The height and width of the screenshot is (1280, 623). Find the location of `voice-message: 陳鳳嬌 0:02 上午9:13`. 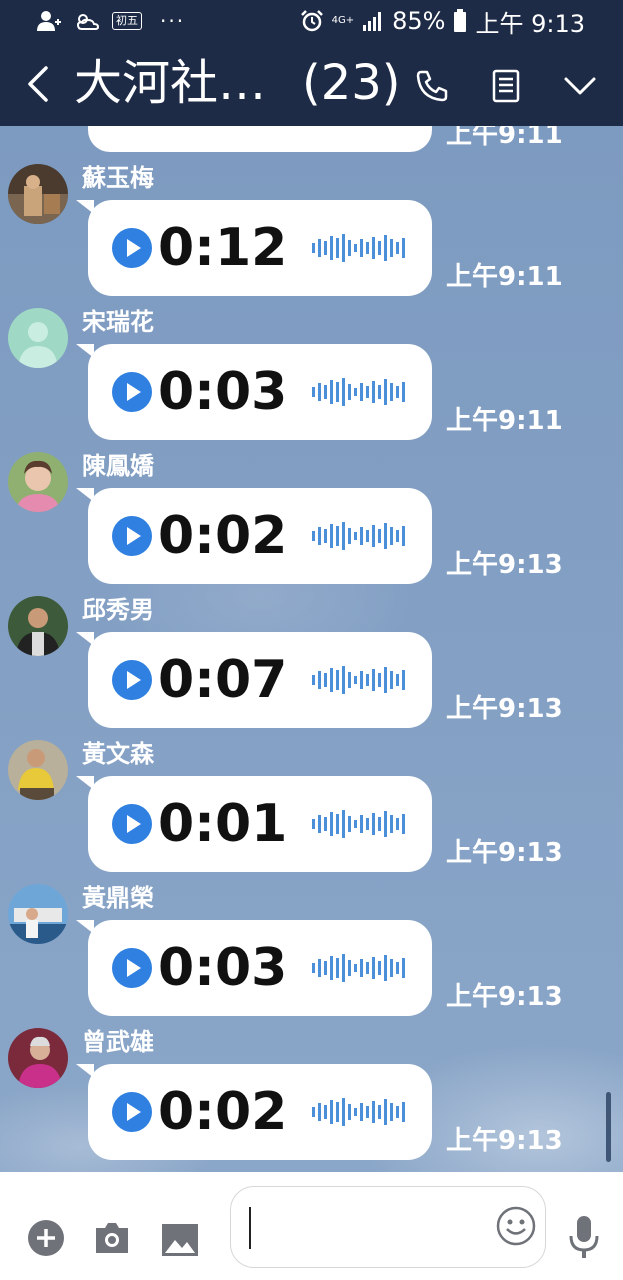

voice-message: 陳鳳嬌 0:02 上午9:13 is located at coordinates (311, 524).